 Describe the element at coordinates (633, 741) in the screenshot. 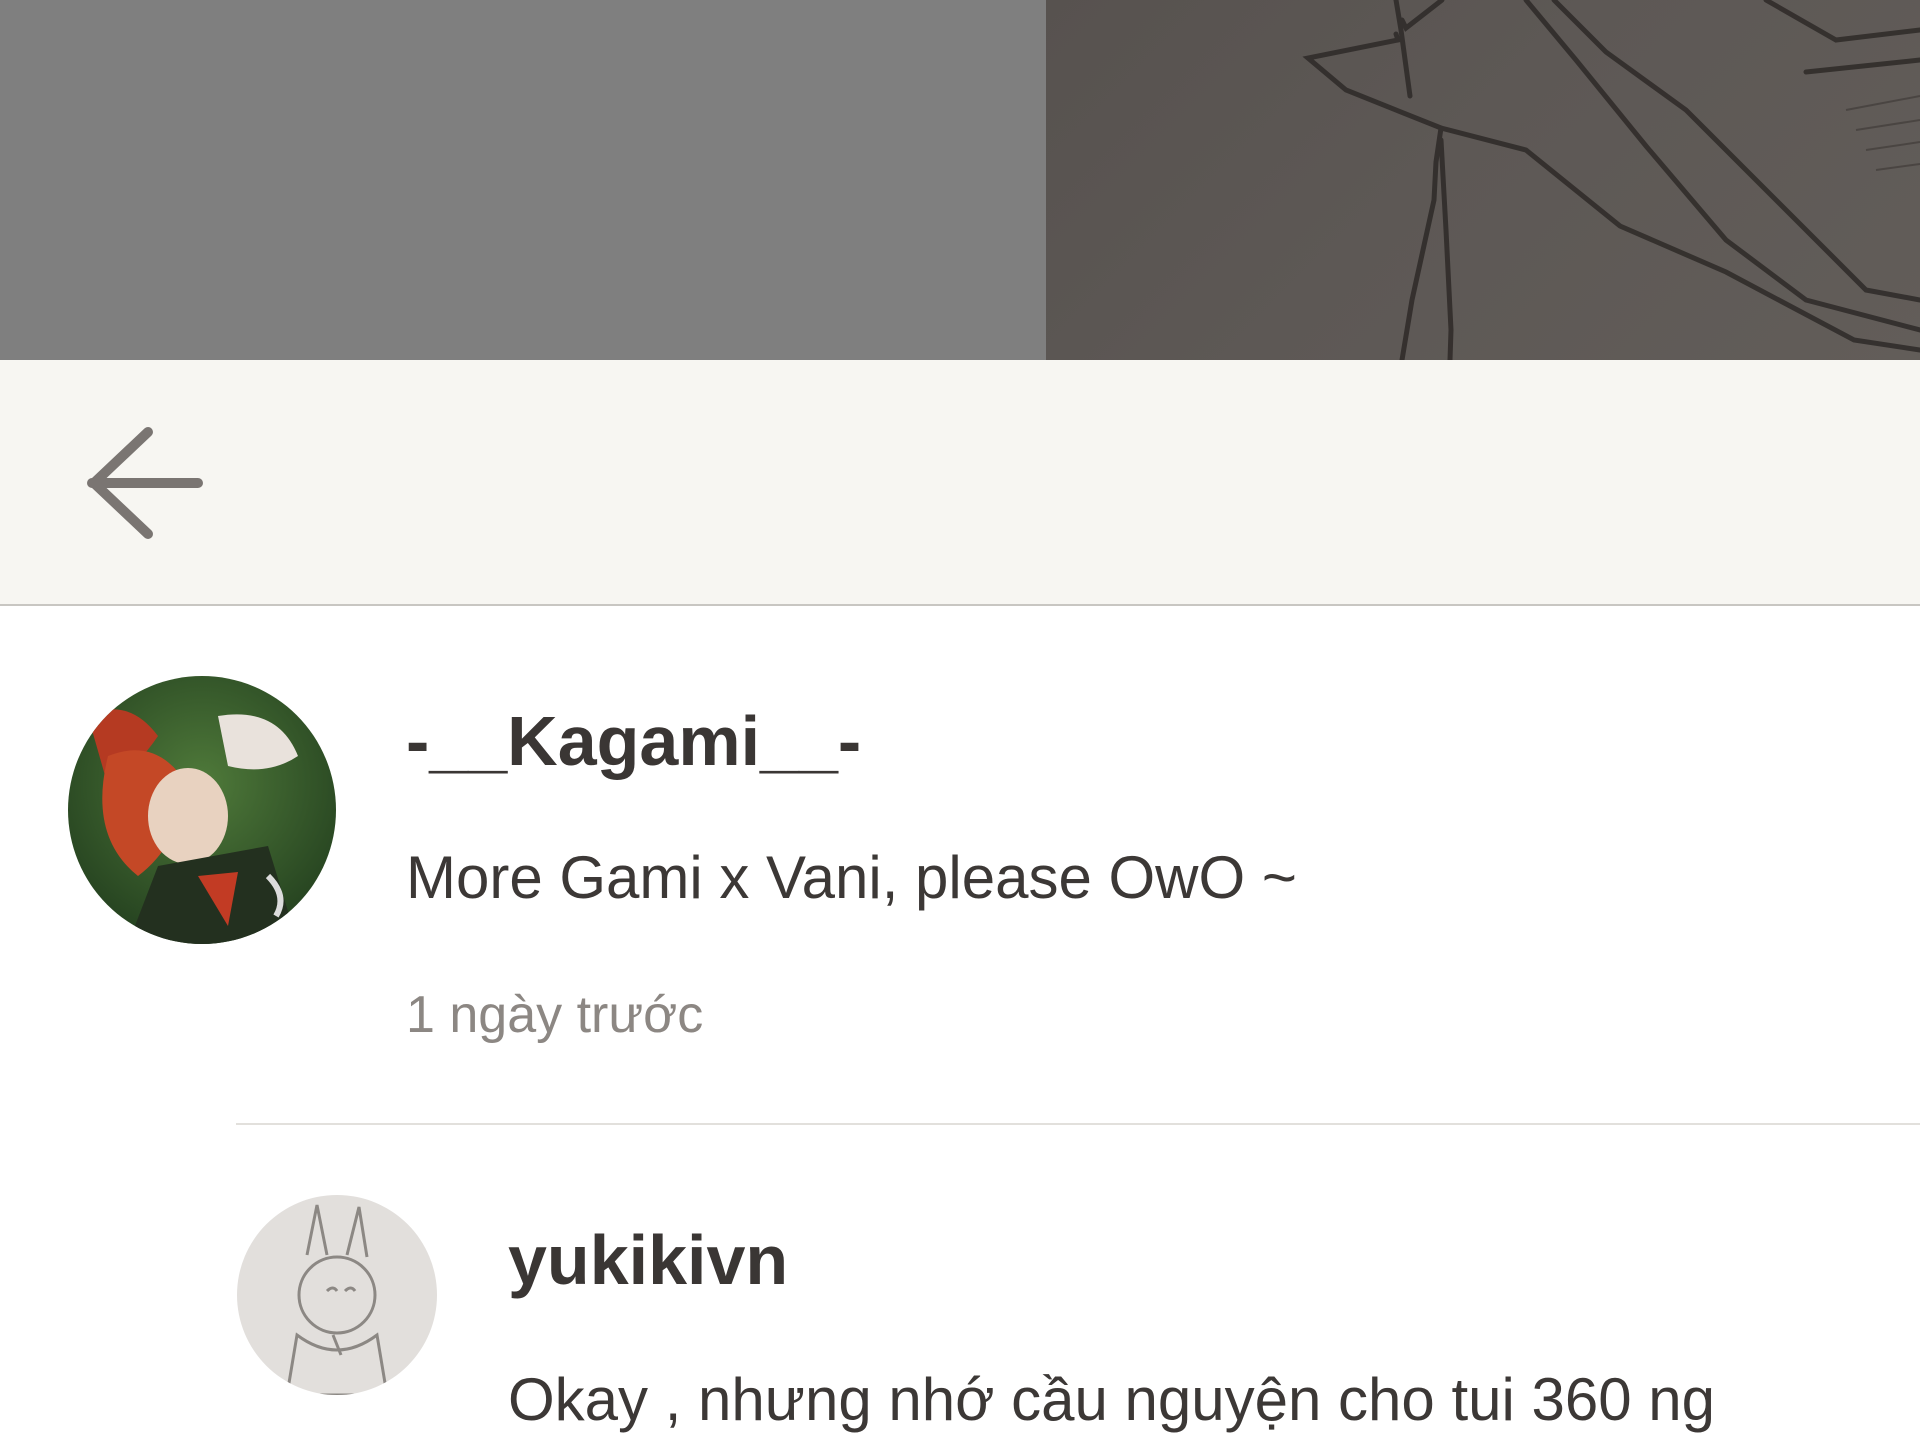

I see `comment-author: -__Kagami__-` at that location.